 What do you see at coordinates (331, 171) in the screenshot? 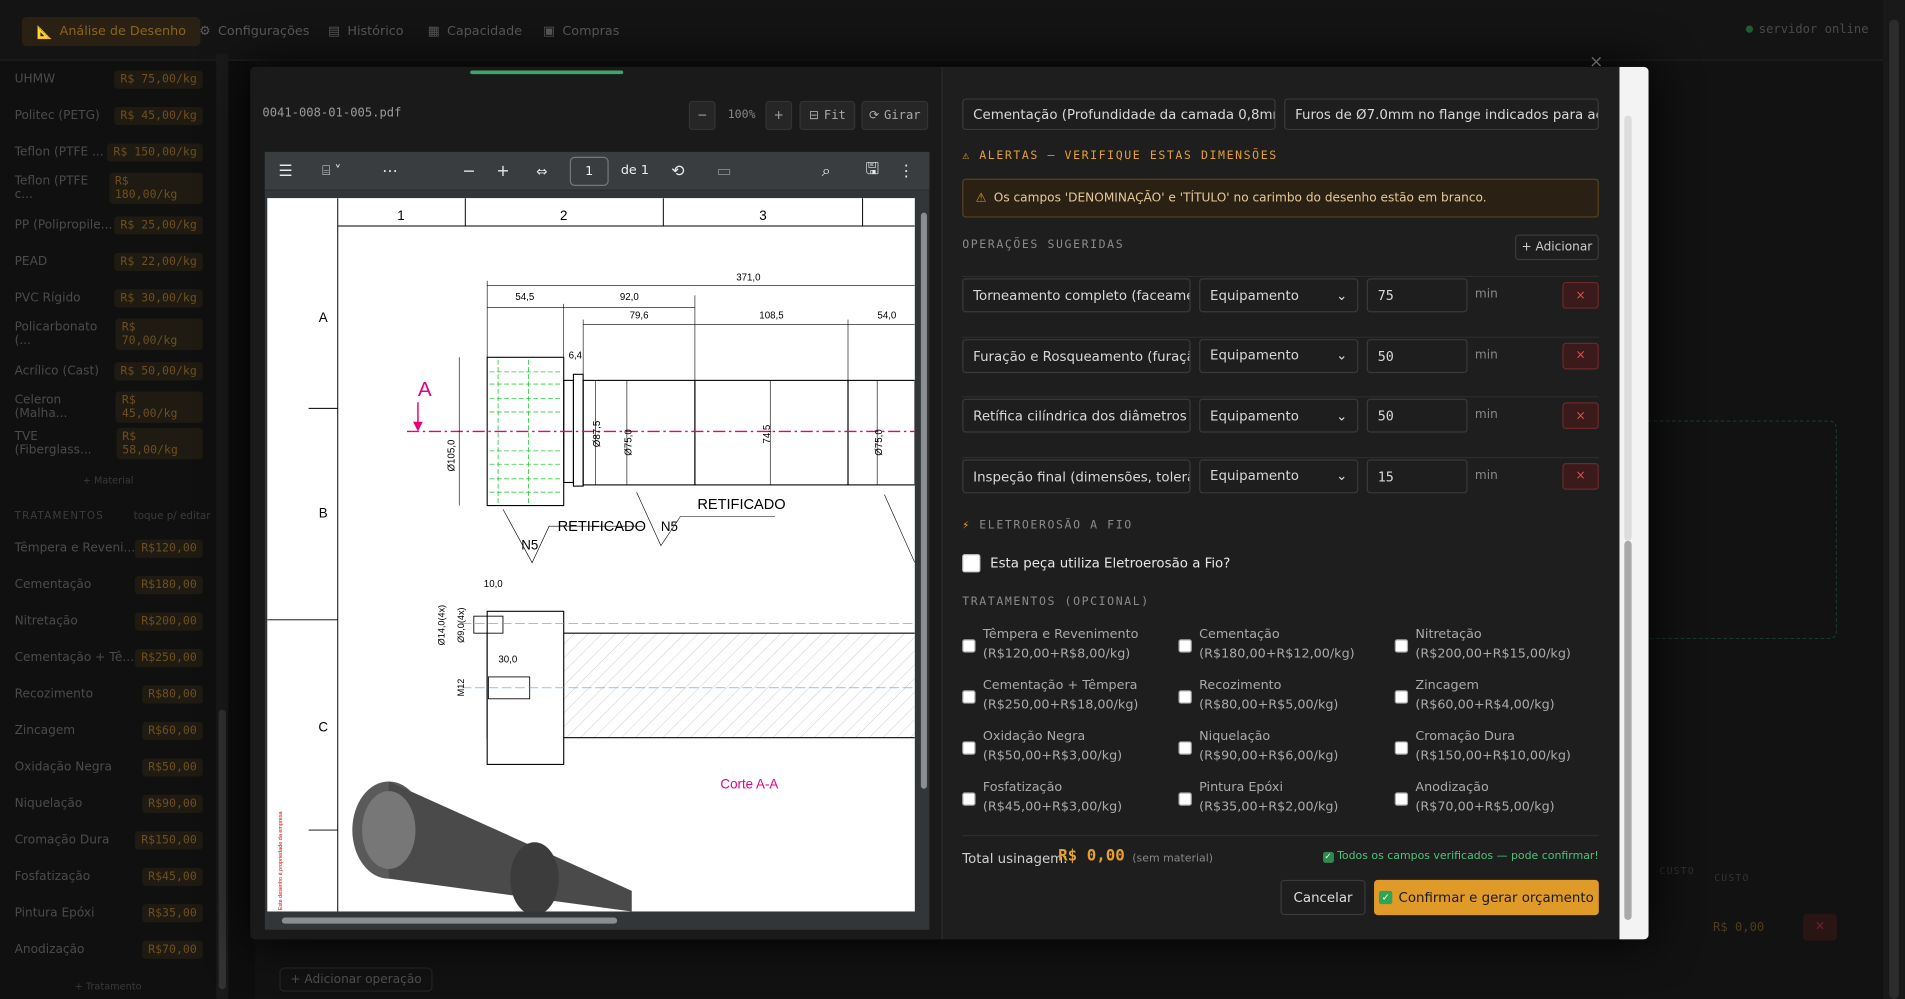
I see `highlight-icon: ⌸ ˅` at bounding box center [331, 171].